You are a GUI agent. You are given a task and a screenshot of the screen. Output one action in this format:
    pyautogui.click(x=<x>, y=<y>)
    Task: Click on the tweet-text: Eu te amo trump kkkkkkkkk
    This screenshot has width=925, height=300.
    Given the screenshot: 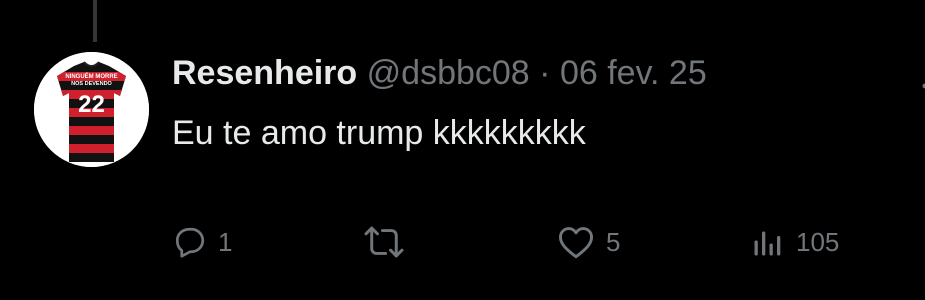 What is the action you would take?
    pyautogui.click(x=379, y=133)
    